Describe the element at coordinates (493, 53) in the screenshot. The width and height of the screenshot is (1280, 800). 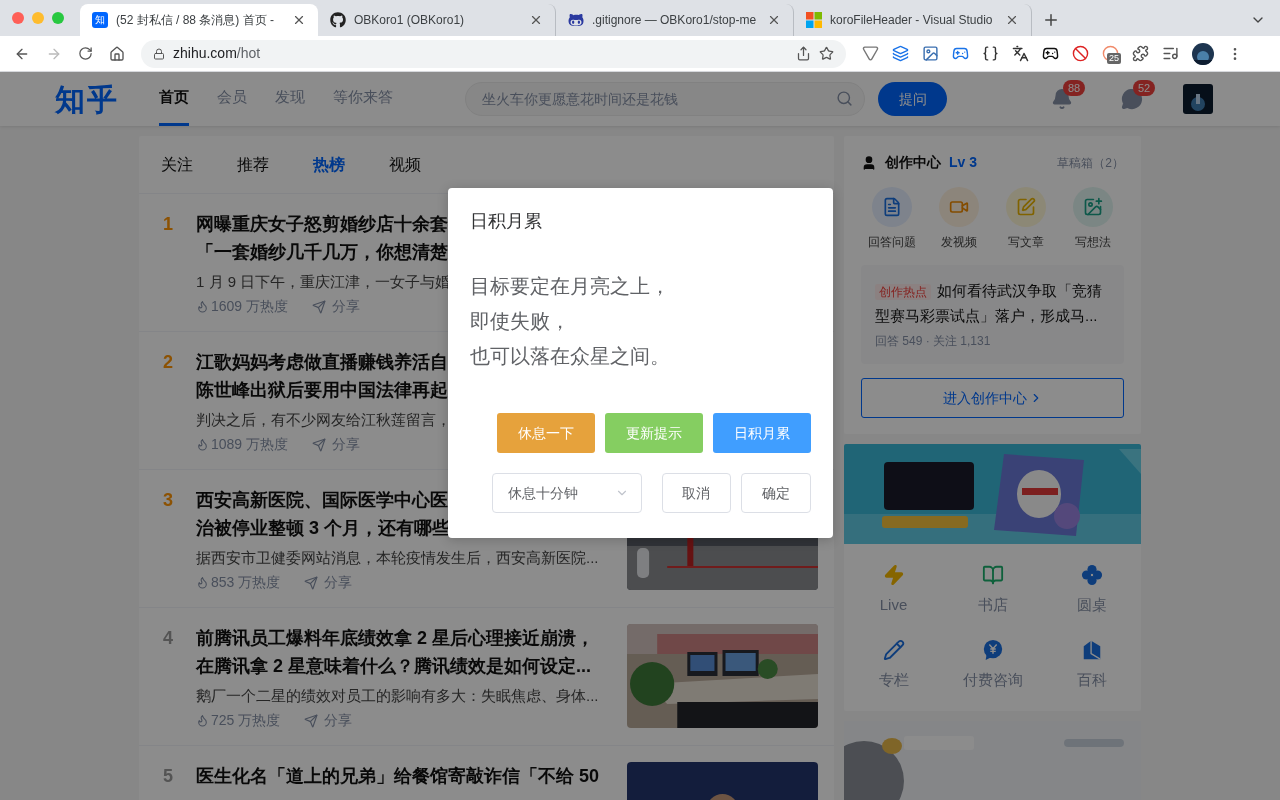
I see `address-field: zhihu.com/hot` at that location.